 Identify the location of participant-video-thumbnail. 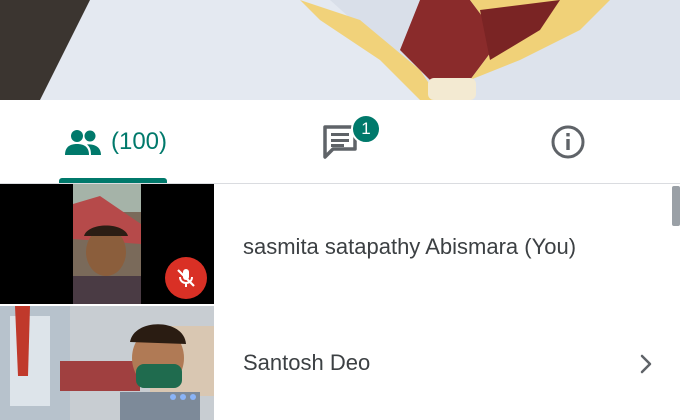
(107, 363).